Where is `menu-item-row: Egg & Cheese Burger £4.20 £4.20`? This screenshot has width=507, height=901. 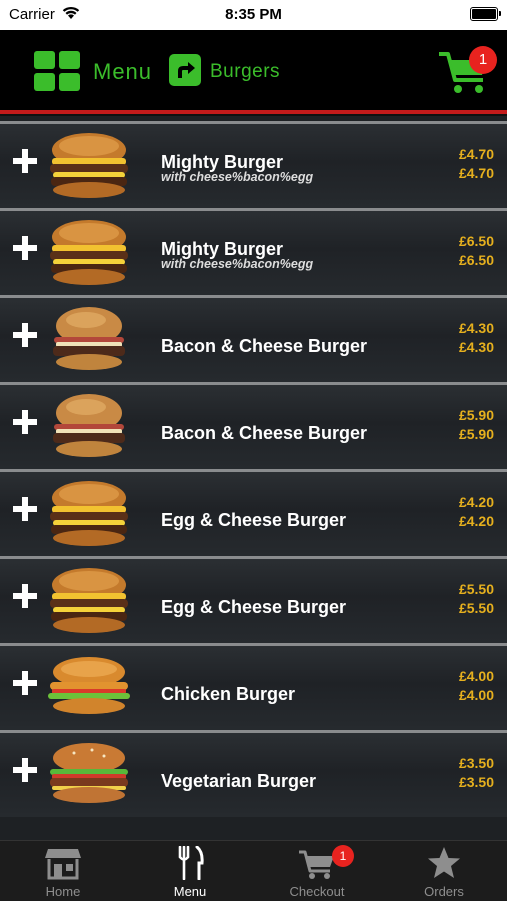 menu-item-row: Egg & Cheese Burger £4.20 £4.20 is located at coordinates (253, 512).